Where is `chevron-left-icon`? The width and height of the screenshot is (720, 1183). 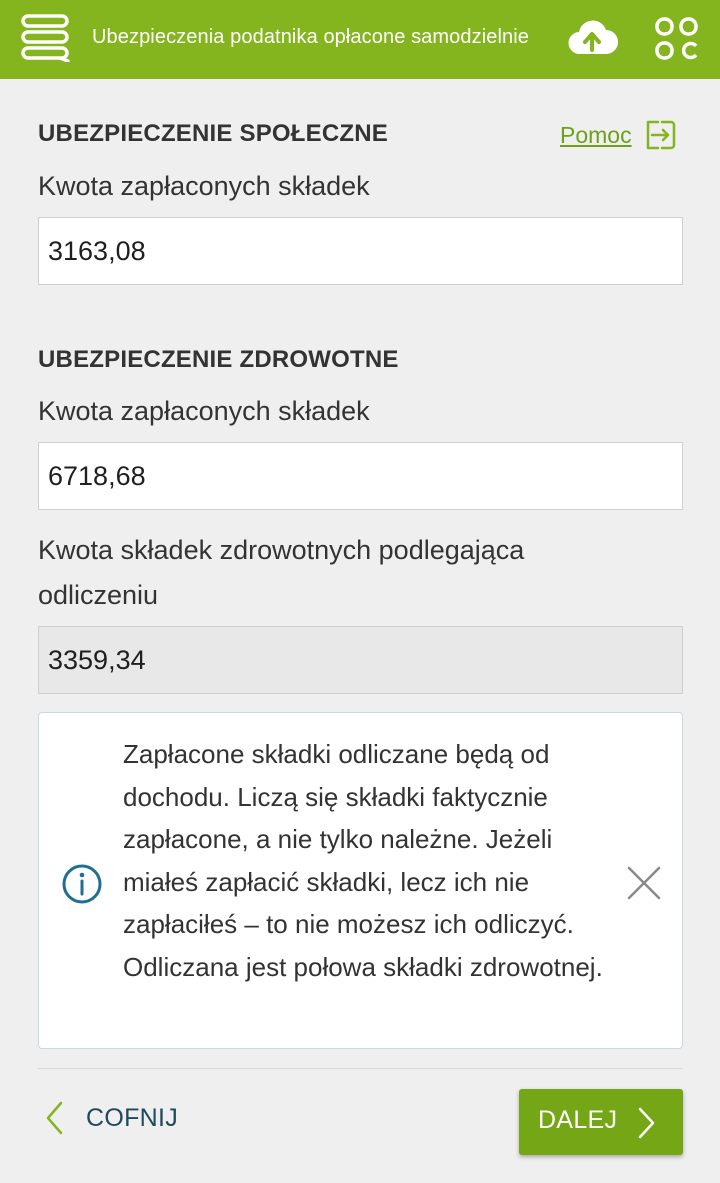
chevron-left-icon is located at coordinates (54, 1118).